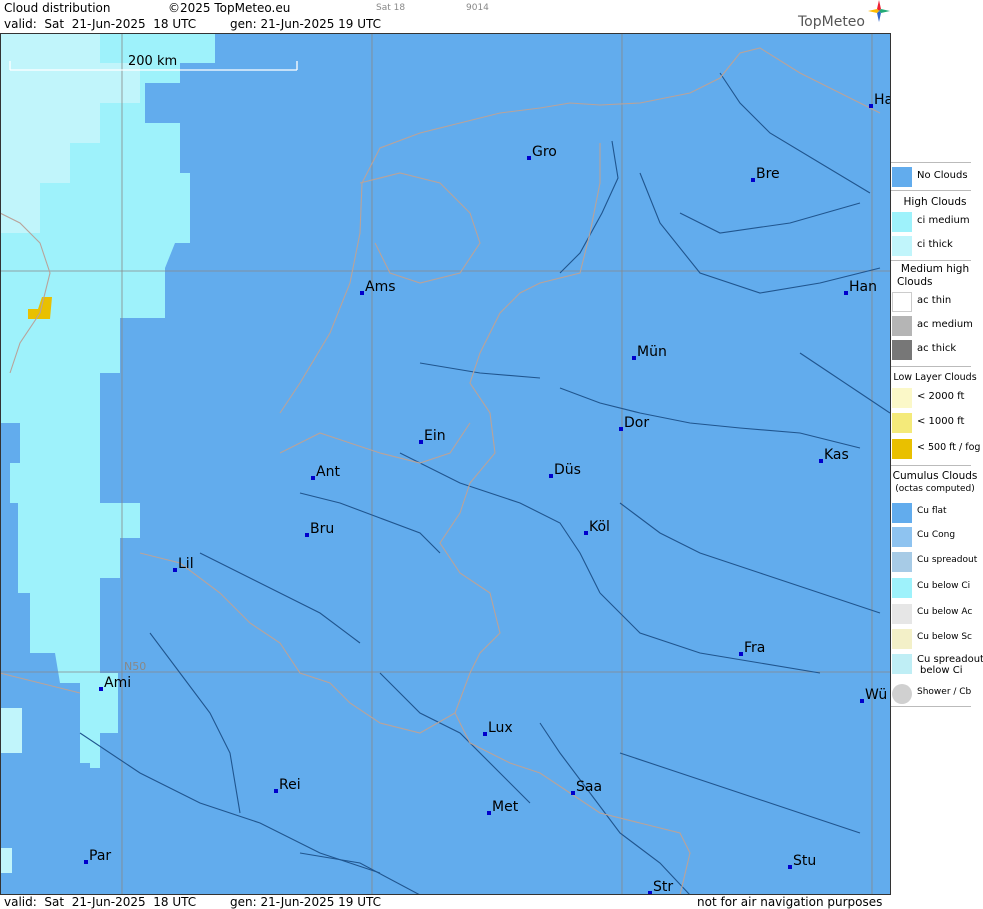  Describe the element at coordinates (941, 421) in the screenshot. I see `legend-label: < 1000 ft` at that location.